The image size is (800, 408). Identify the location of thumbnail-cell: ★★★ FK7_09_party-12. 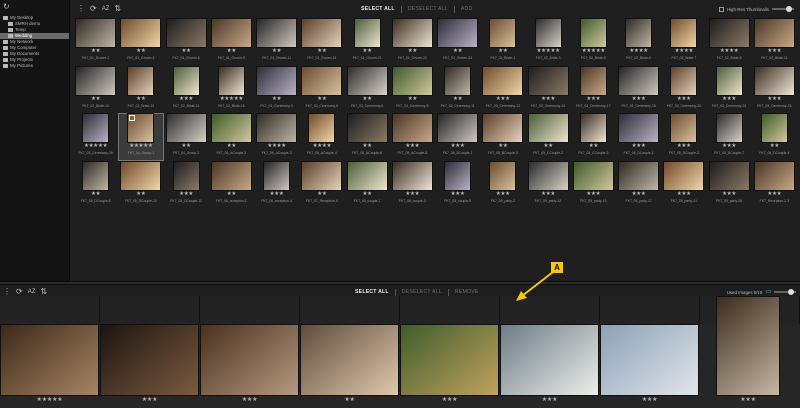
(548, 185).